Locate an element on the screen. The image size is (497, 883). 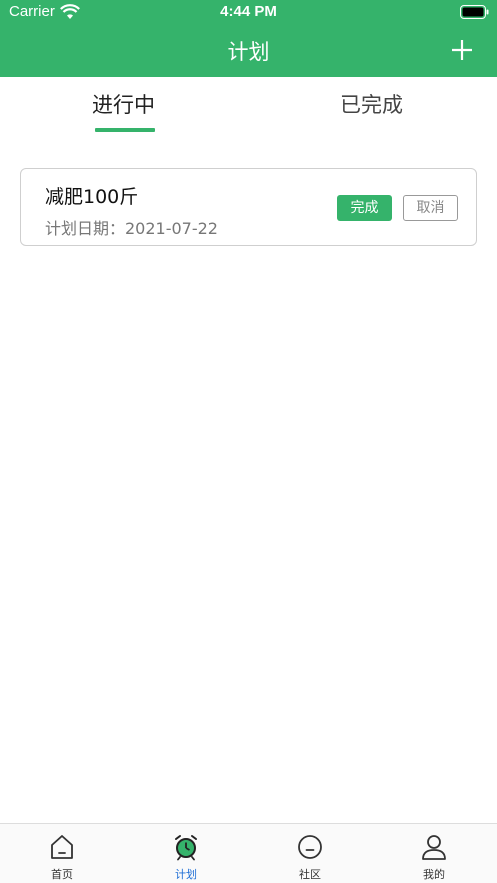
add-plan-button is located at coordinates (462, 50).